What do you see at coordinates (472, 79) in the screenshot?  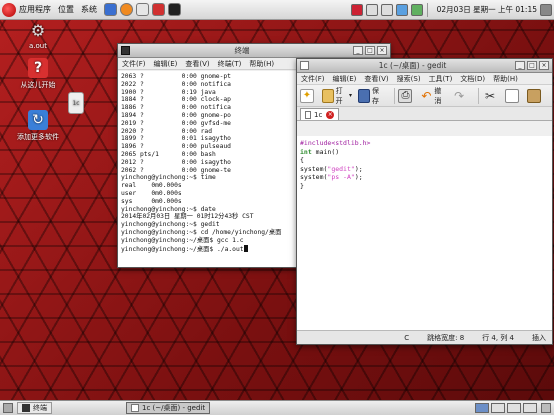 I see `gedit-menu-documents: 文档(D)` at bounding box center [472, 79].